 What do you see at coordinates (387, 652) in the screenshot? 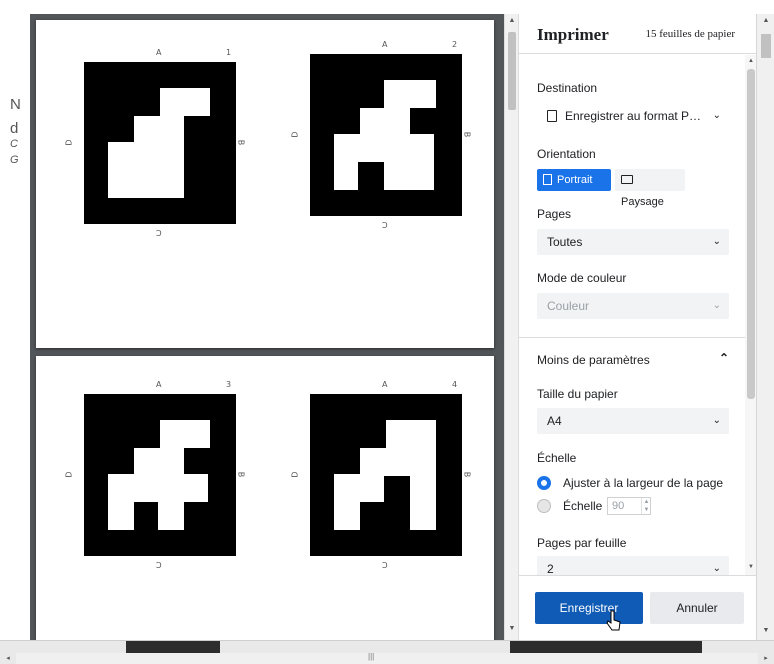
I see `horizontal-scrollbar: ||| ◂ ▸` at bounding box center [387, 652].